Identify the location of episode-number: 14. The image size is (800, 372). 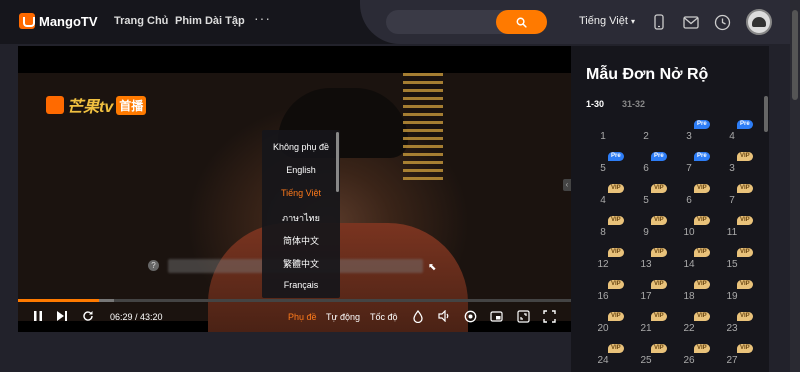
(689, 264).